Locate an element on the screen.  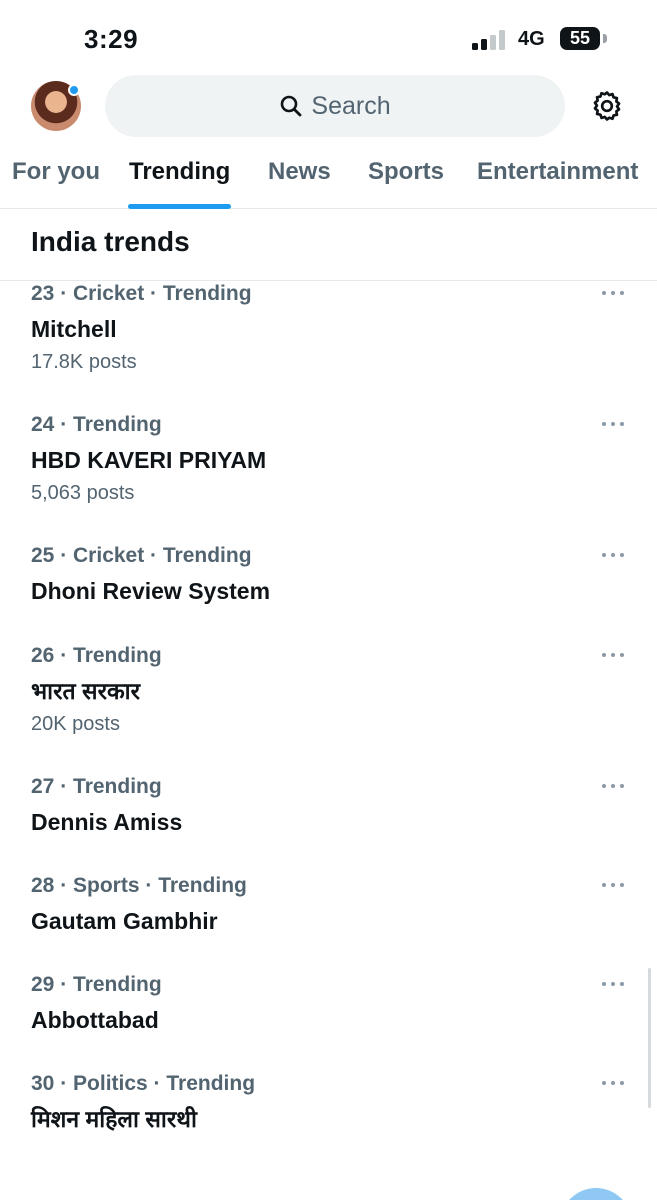
section-title: India trends is located at coordinates (110, 241).